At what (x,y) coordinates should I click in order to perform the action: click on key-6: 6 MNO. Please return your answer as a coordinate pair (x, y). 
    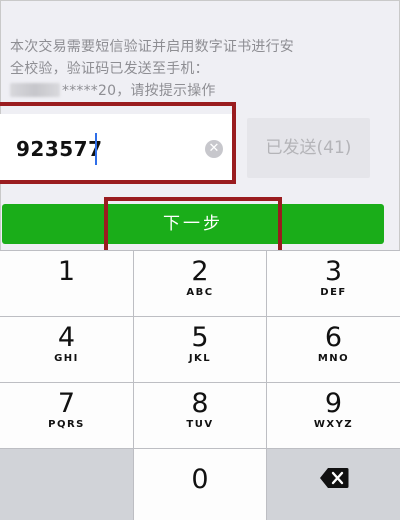
    Looking at the image, I should click on (333, 349).